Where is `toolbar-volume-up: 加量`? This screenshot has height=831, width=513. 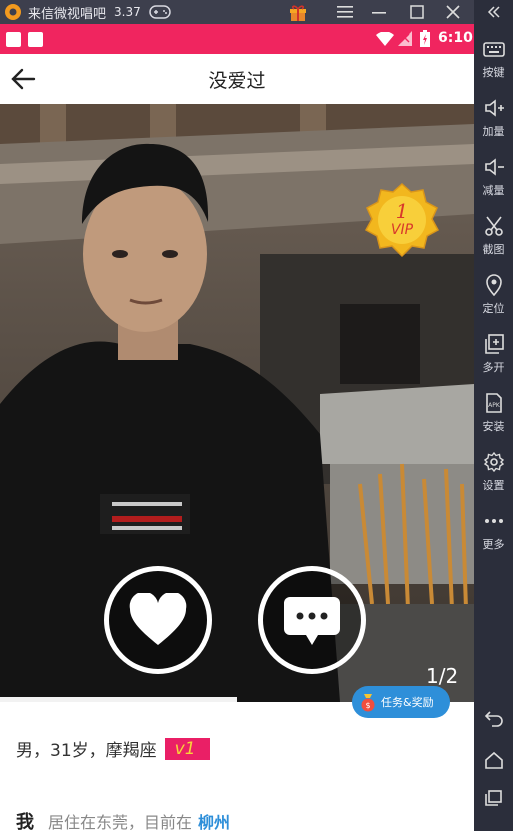
toolbar-volume-up: 加量 is located at coordinates (493, 126).